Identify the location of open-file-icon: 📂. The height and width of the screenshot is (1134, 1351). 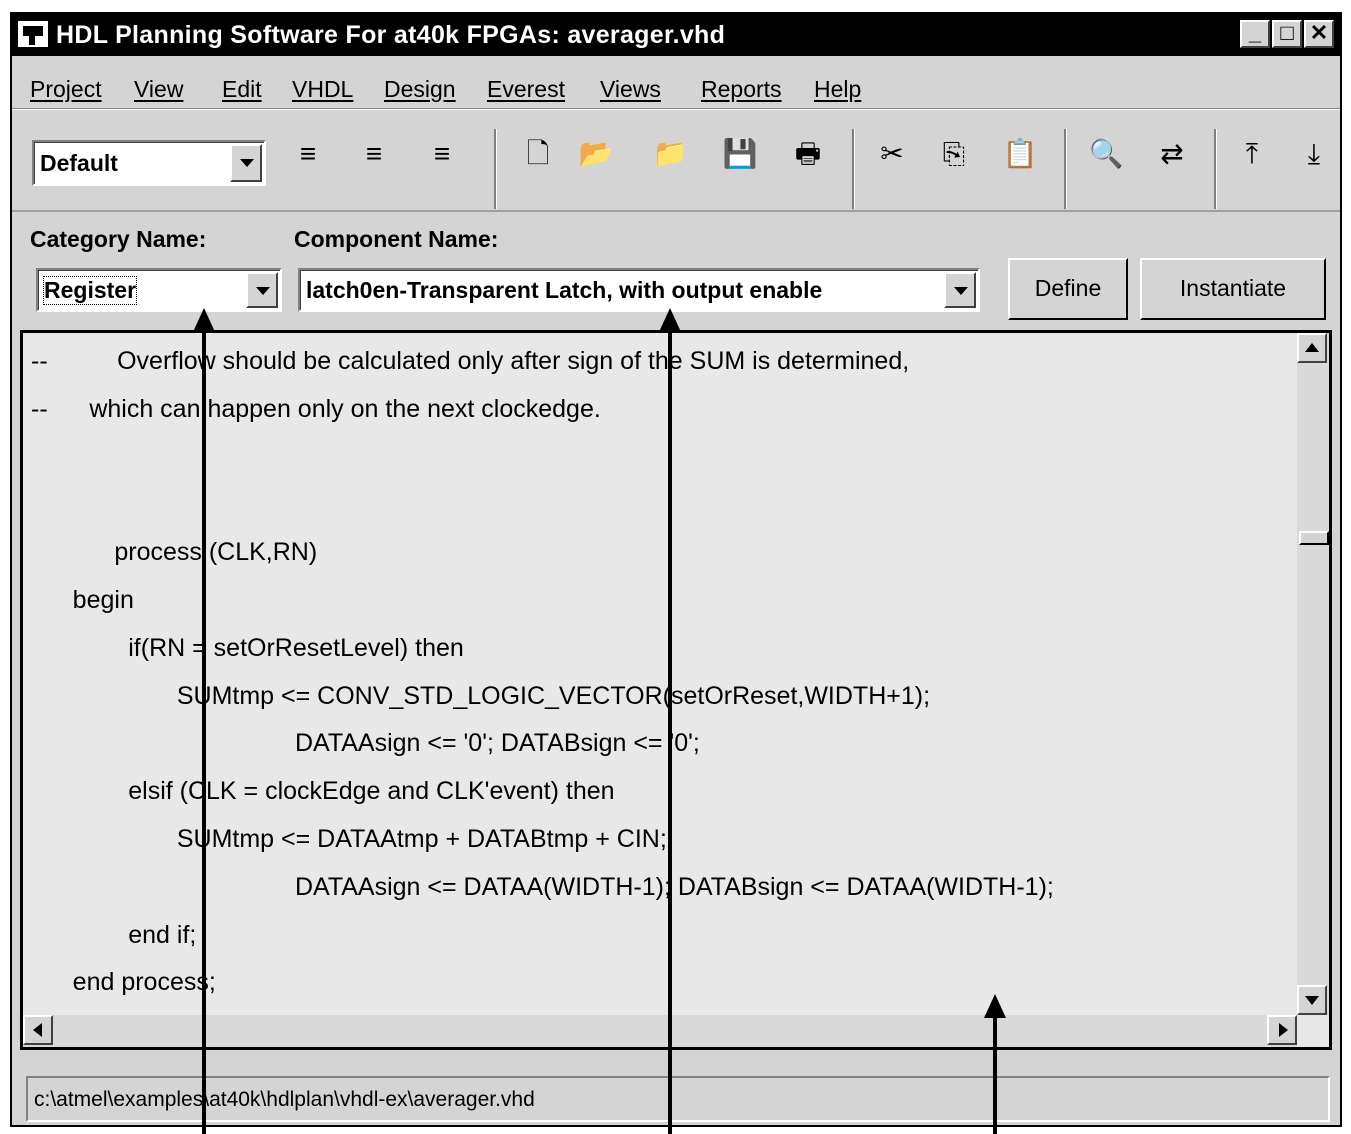
(596, 154).